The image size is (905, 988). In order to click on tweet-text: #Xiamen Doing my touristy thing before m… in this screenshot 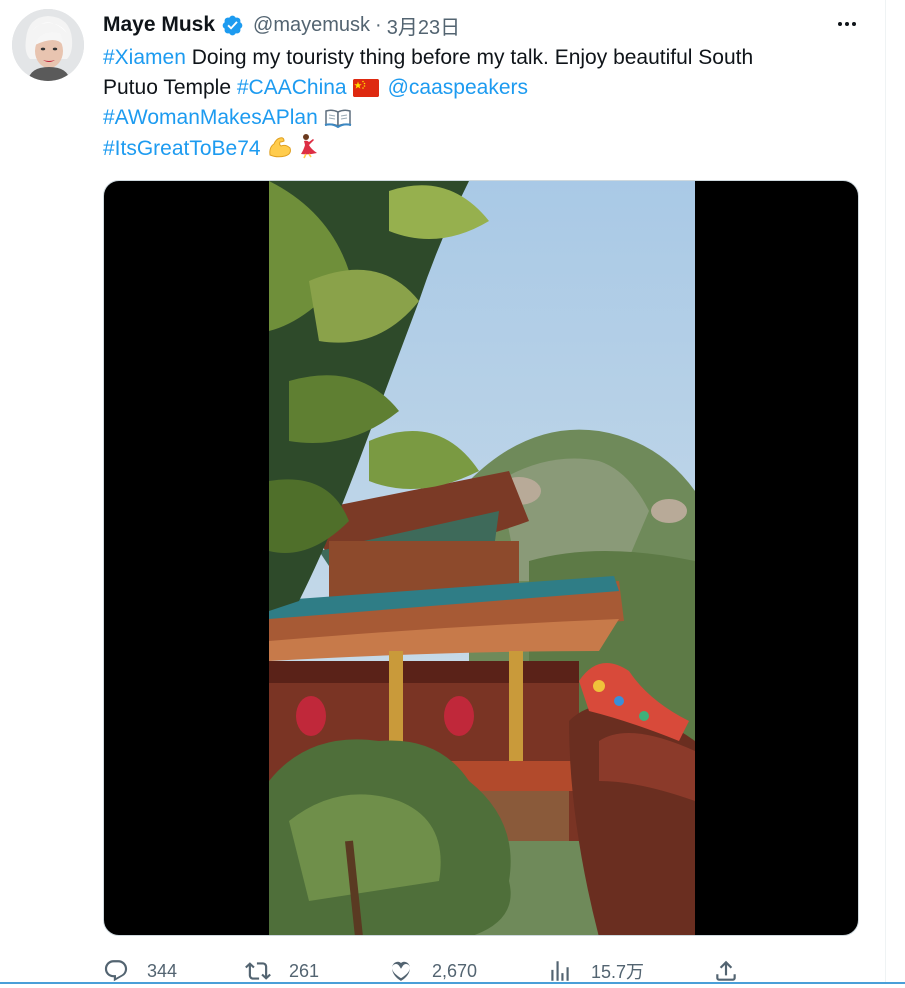, I will do `click(473, 103)`.